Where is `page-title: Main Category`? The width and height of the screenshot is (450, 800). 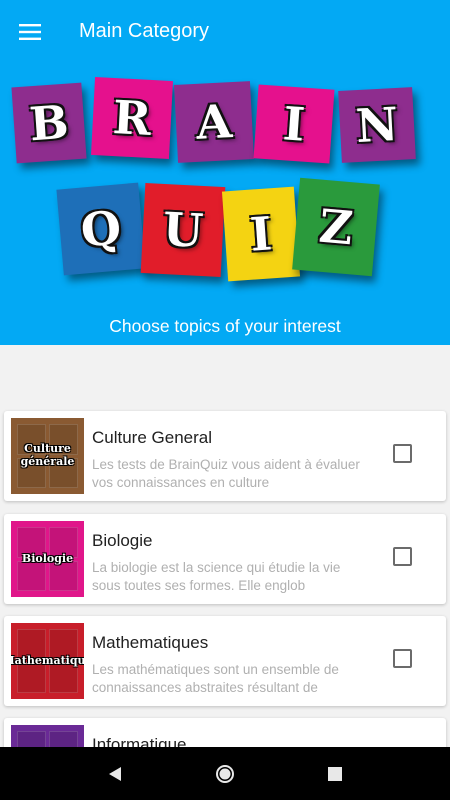 page-title: Main Category is located at coordinates (144, 31).